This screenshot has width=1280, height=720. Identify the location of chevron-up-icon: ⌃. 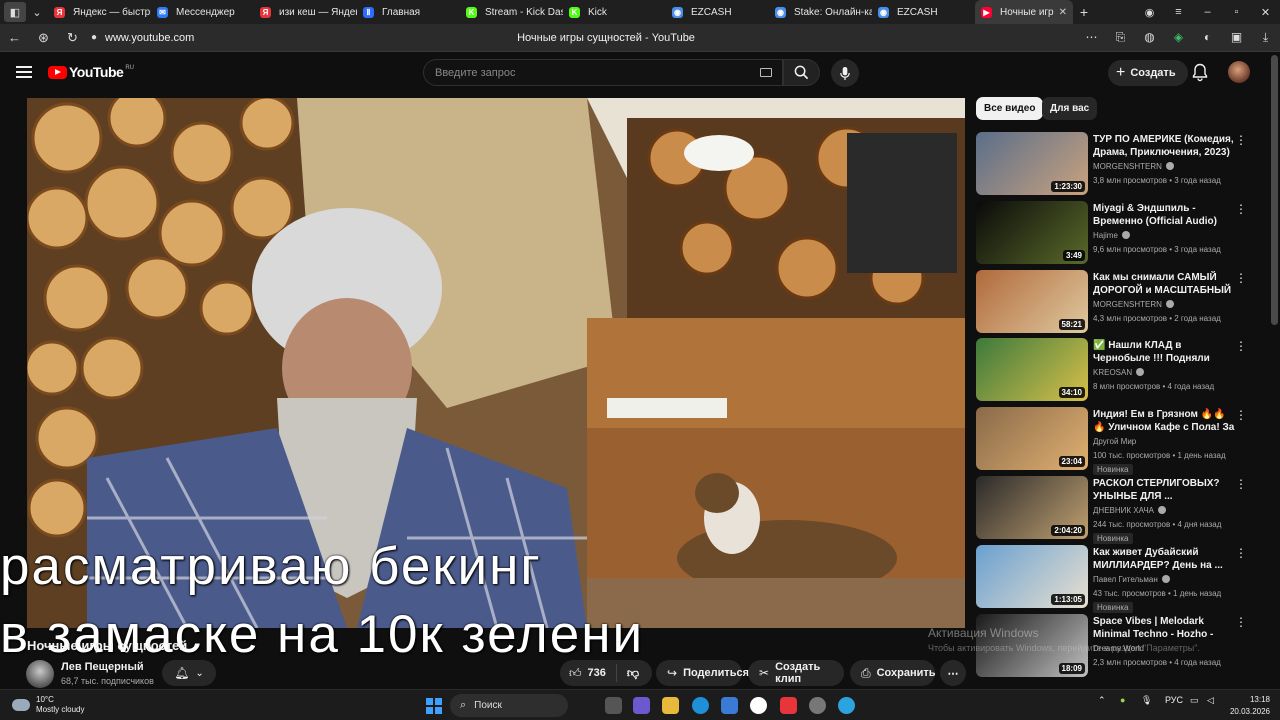
(1102, 700).